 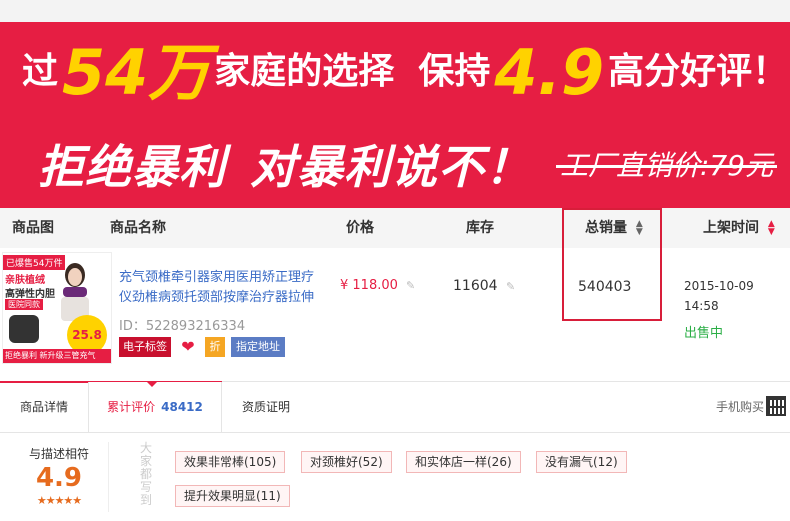 What do you see at coordinates (58, 454) in the screenshot?
I see `rating-label: 与描述相符` at bounding box center [58, 454].